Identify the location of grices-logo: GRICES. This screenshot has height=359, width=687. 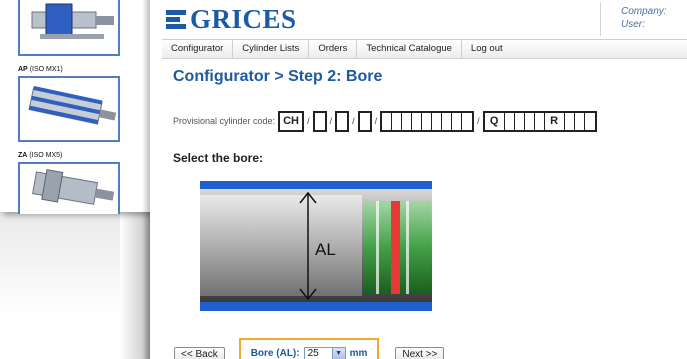
(231, 19).